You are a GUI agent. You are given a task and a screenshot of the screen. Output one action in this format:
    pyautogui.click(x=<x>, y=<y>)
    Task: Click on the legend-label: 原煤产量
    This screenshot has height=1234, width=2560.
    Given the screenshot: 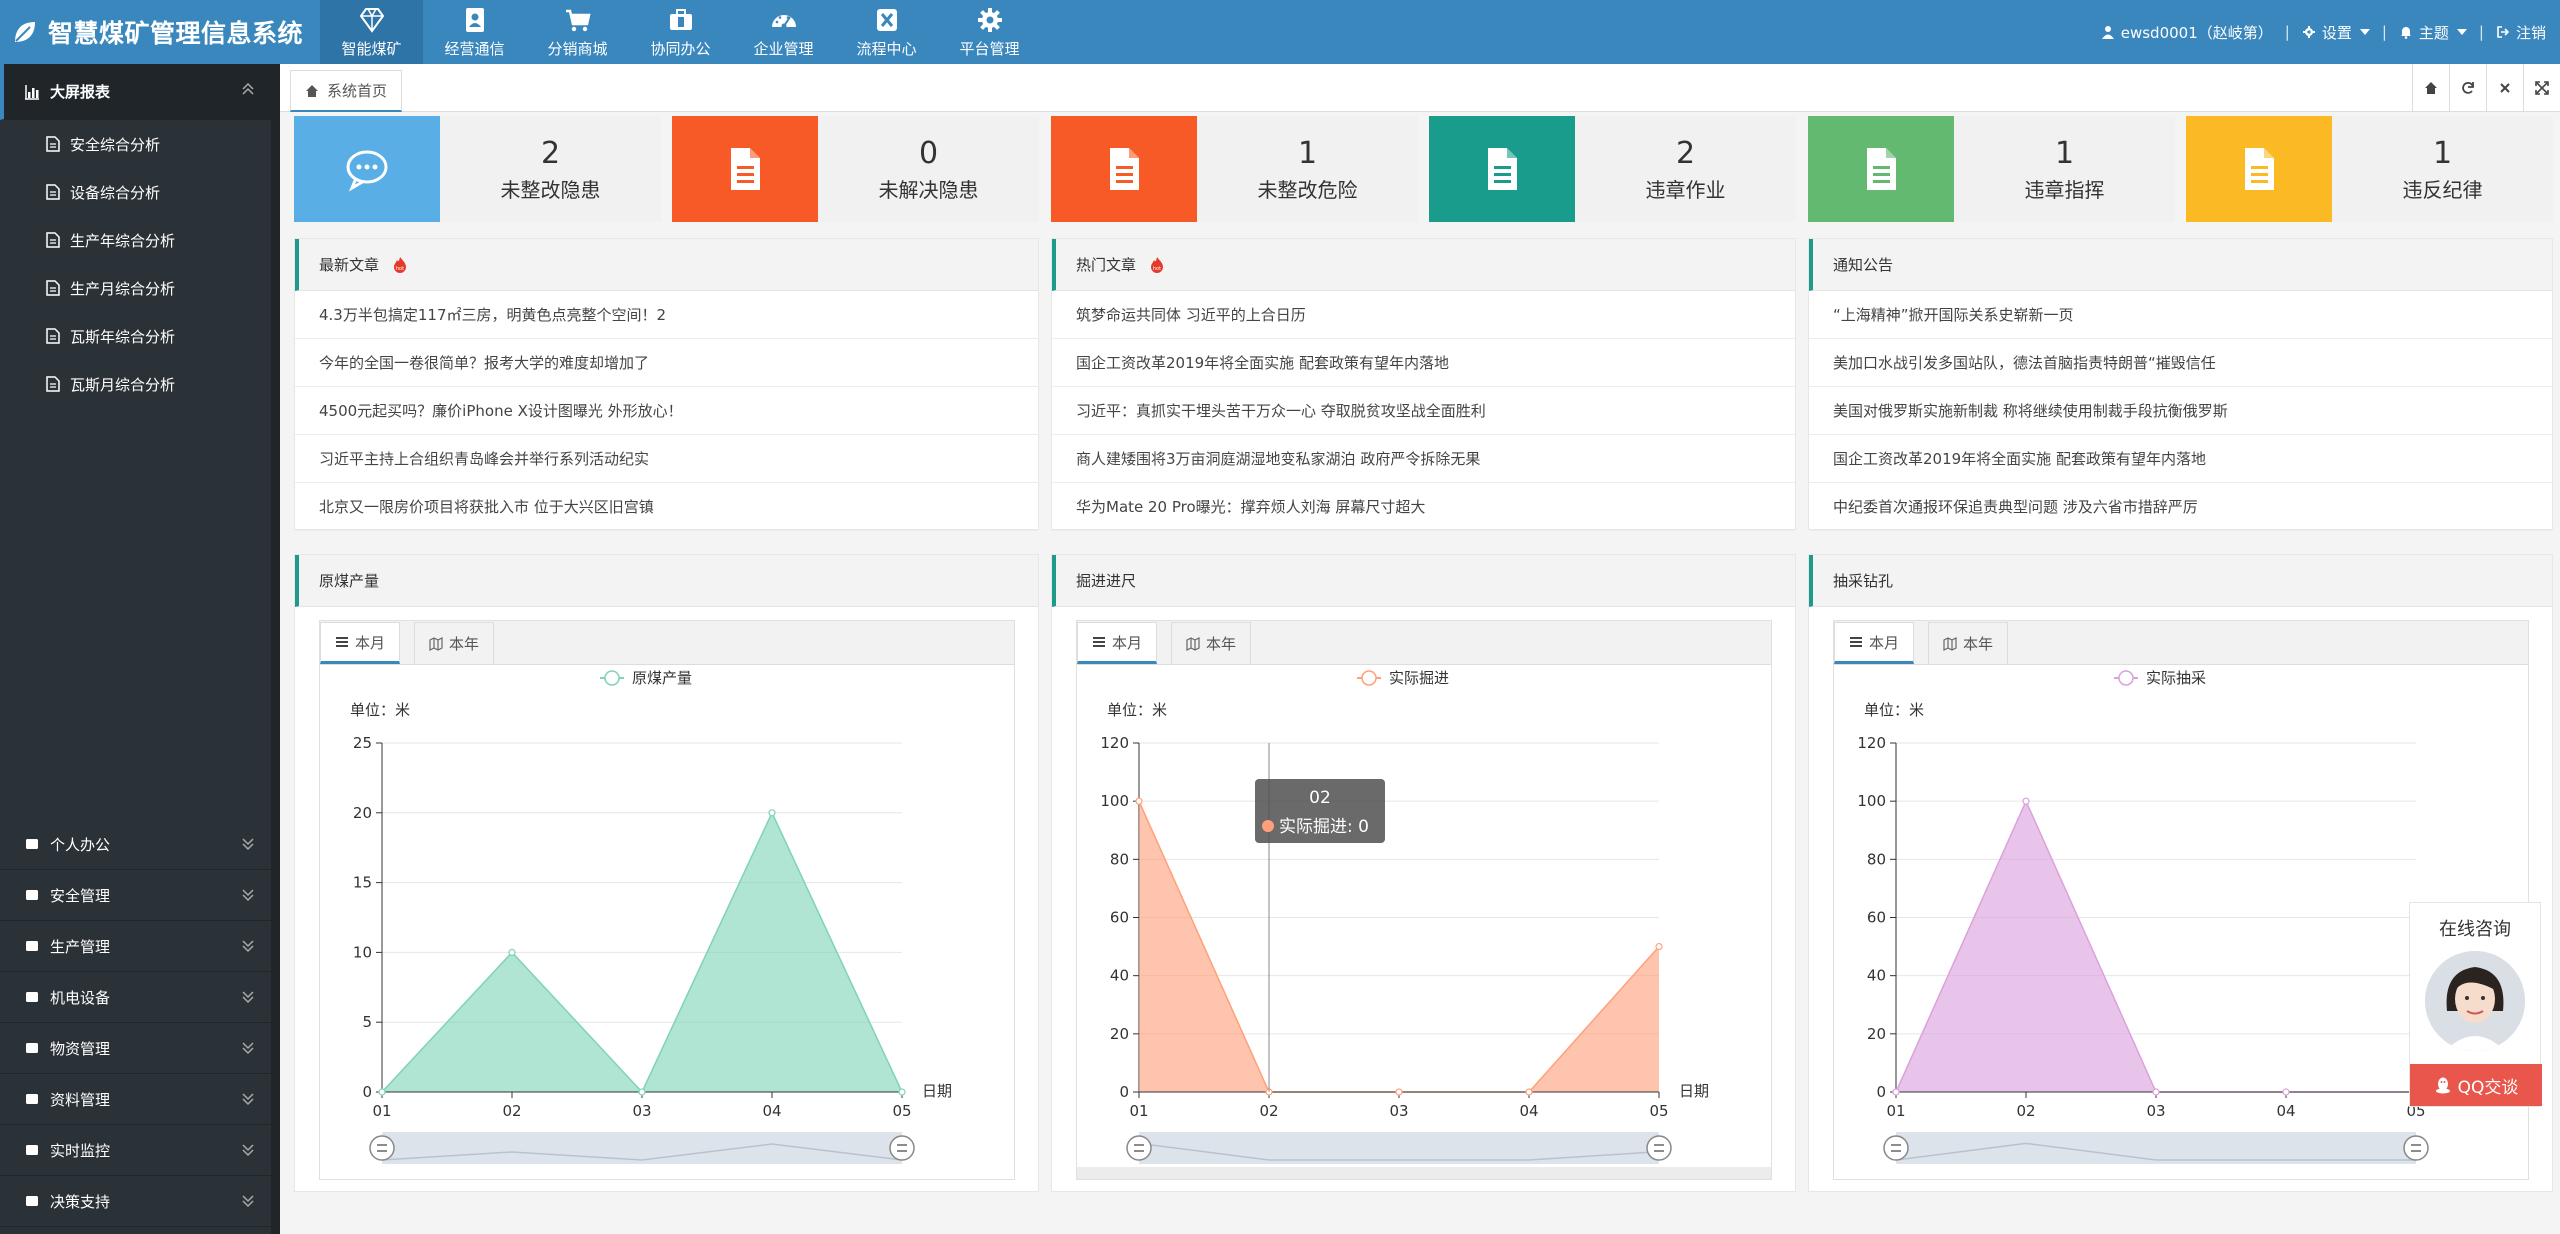 What is the action you would take?
    pyautogui.click(x=662, y=678)
    